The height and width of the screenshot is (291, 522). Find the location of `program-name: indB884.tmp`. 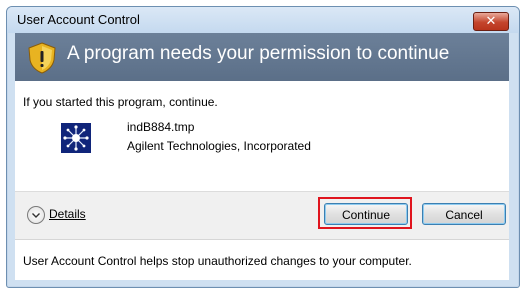

program-name: indB884.tmp is located at coordinates (161, 127).